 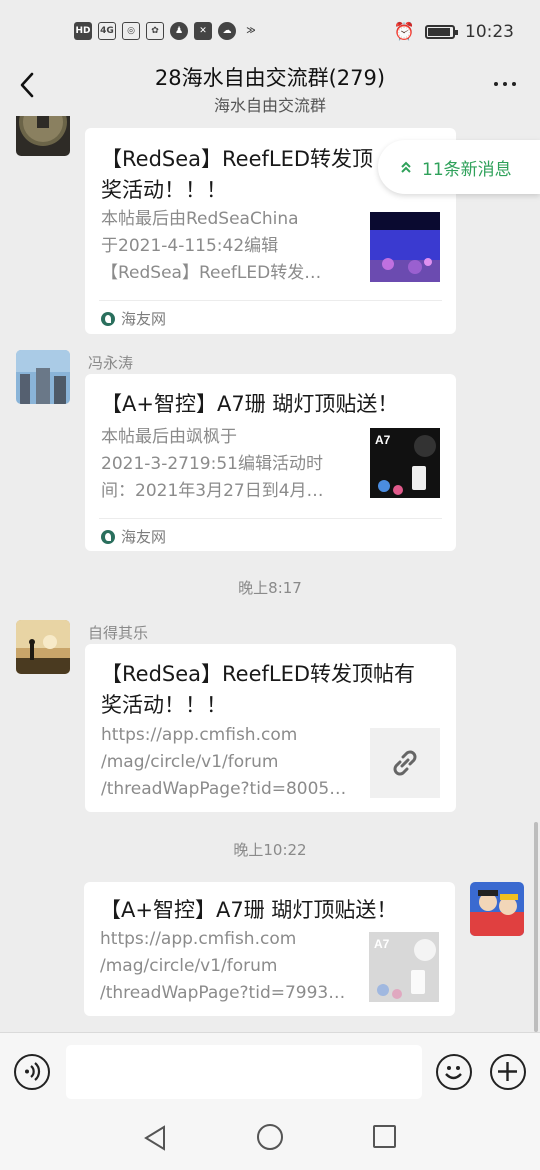 I want to click on card-desc-line: 本帖最后由RedSeaChina, so click(x=200, y=219).